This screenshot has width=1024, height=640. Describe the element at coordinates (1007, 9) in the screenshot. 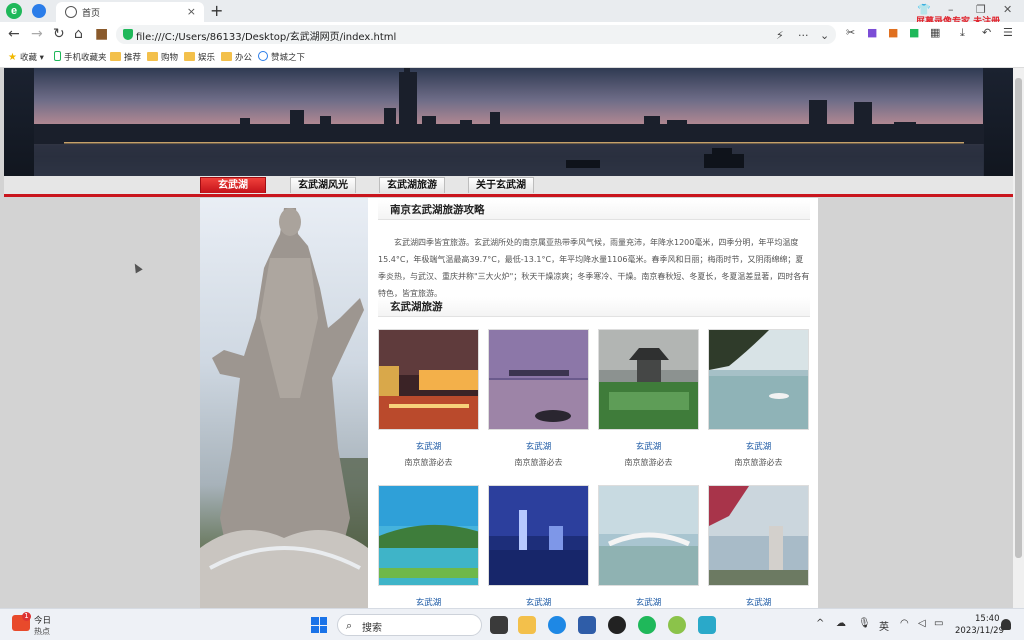

I see `close-window-icon: ✕` at that location.